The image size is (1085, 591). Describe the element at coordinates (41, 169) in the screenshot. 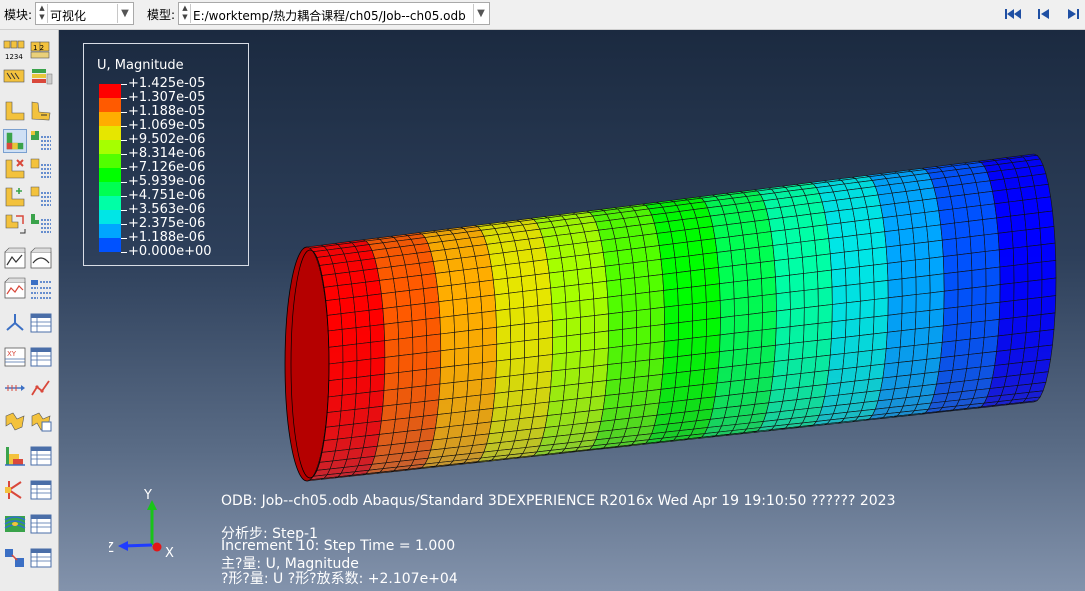

I see `symbol-options-icon` at that location.